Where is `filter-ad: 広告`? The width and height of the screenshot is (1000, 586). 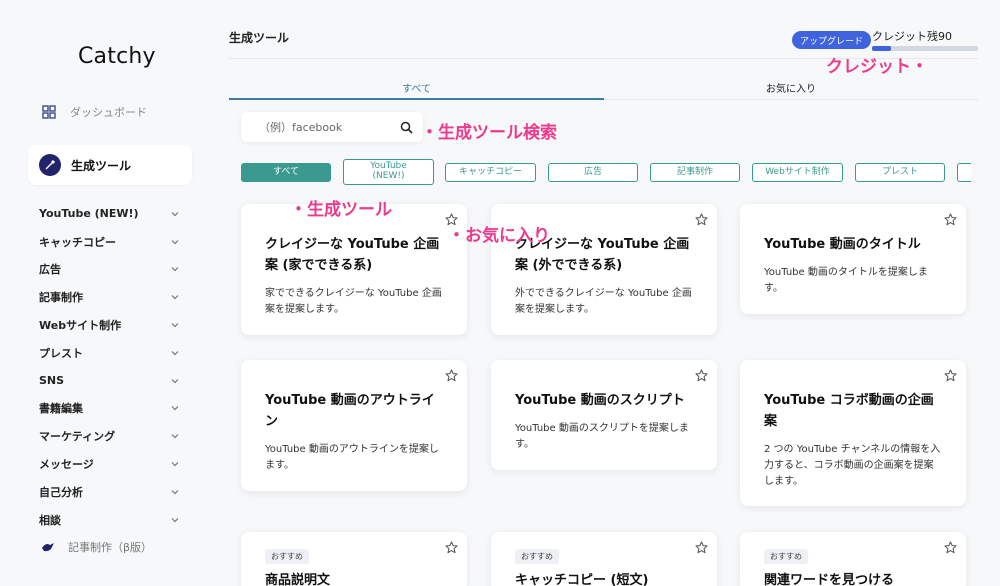 filter-ad: 広告 is located at coordinates (593, 172).